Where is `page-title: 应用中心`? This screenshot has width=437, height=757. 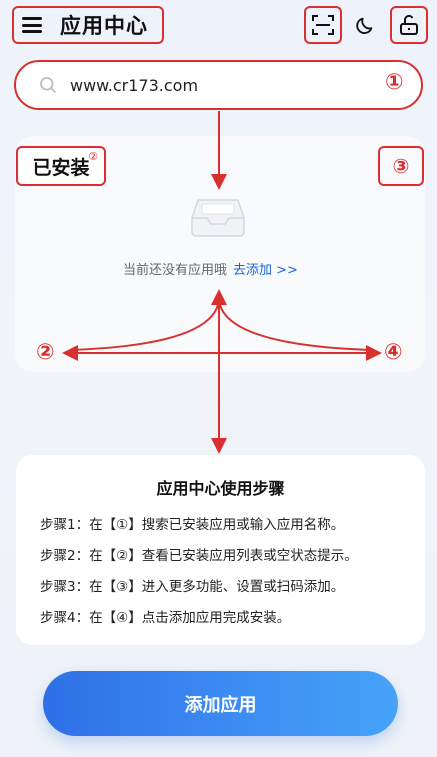 page-title: 应用中心 is located at coordinates (104, 26).